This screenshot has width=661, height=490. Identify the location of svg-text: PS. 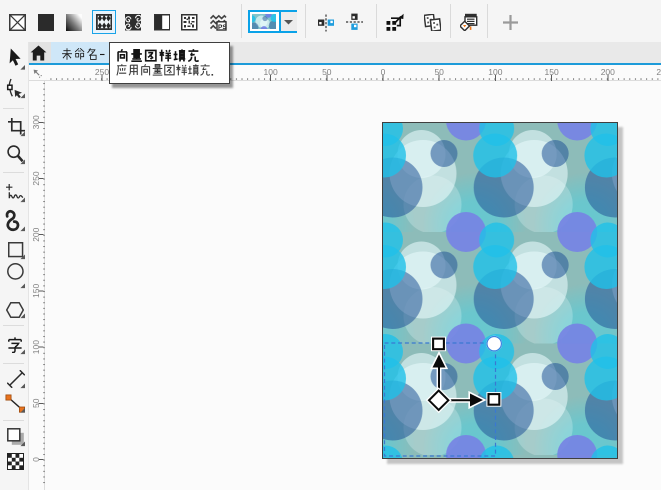
(222, 27).